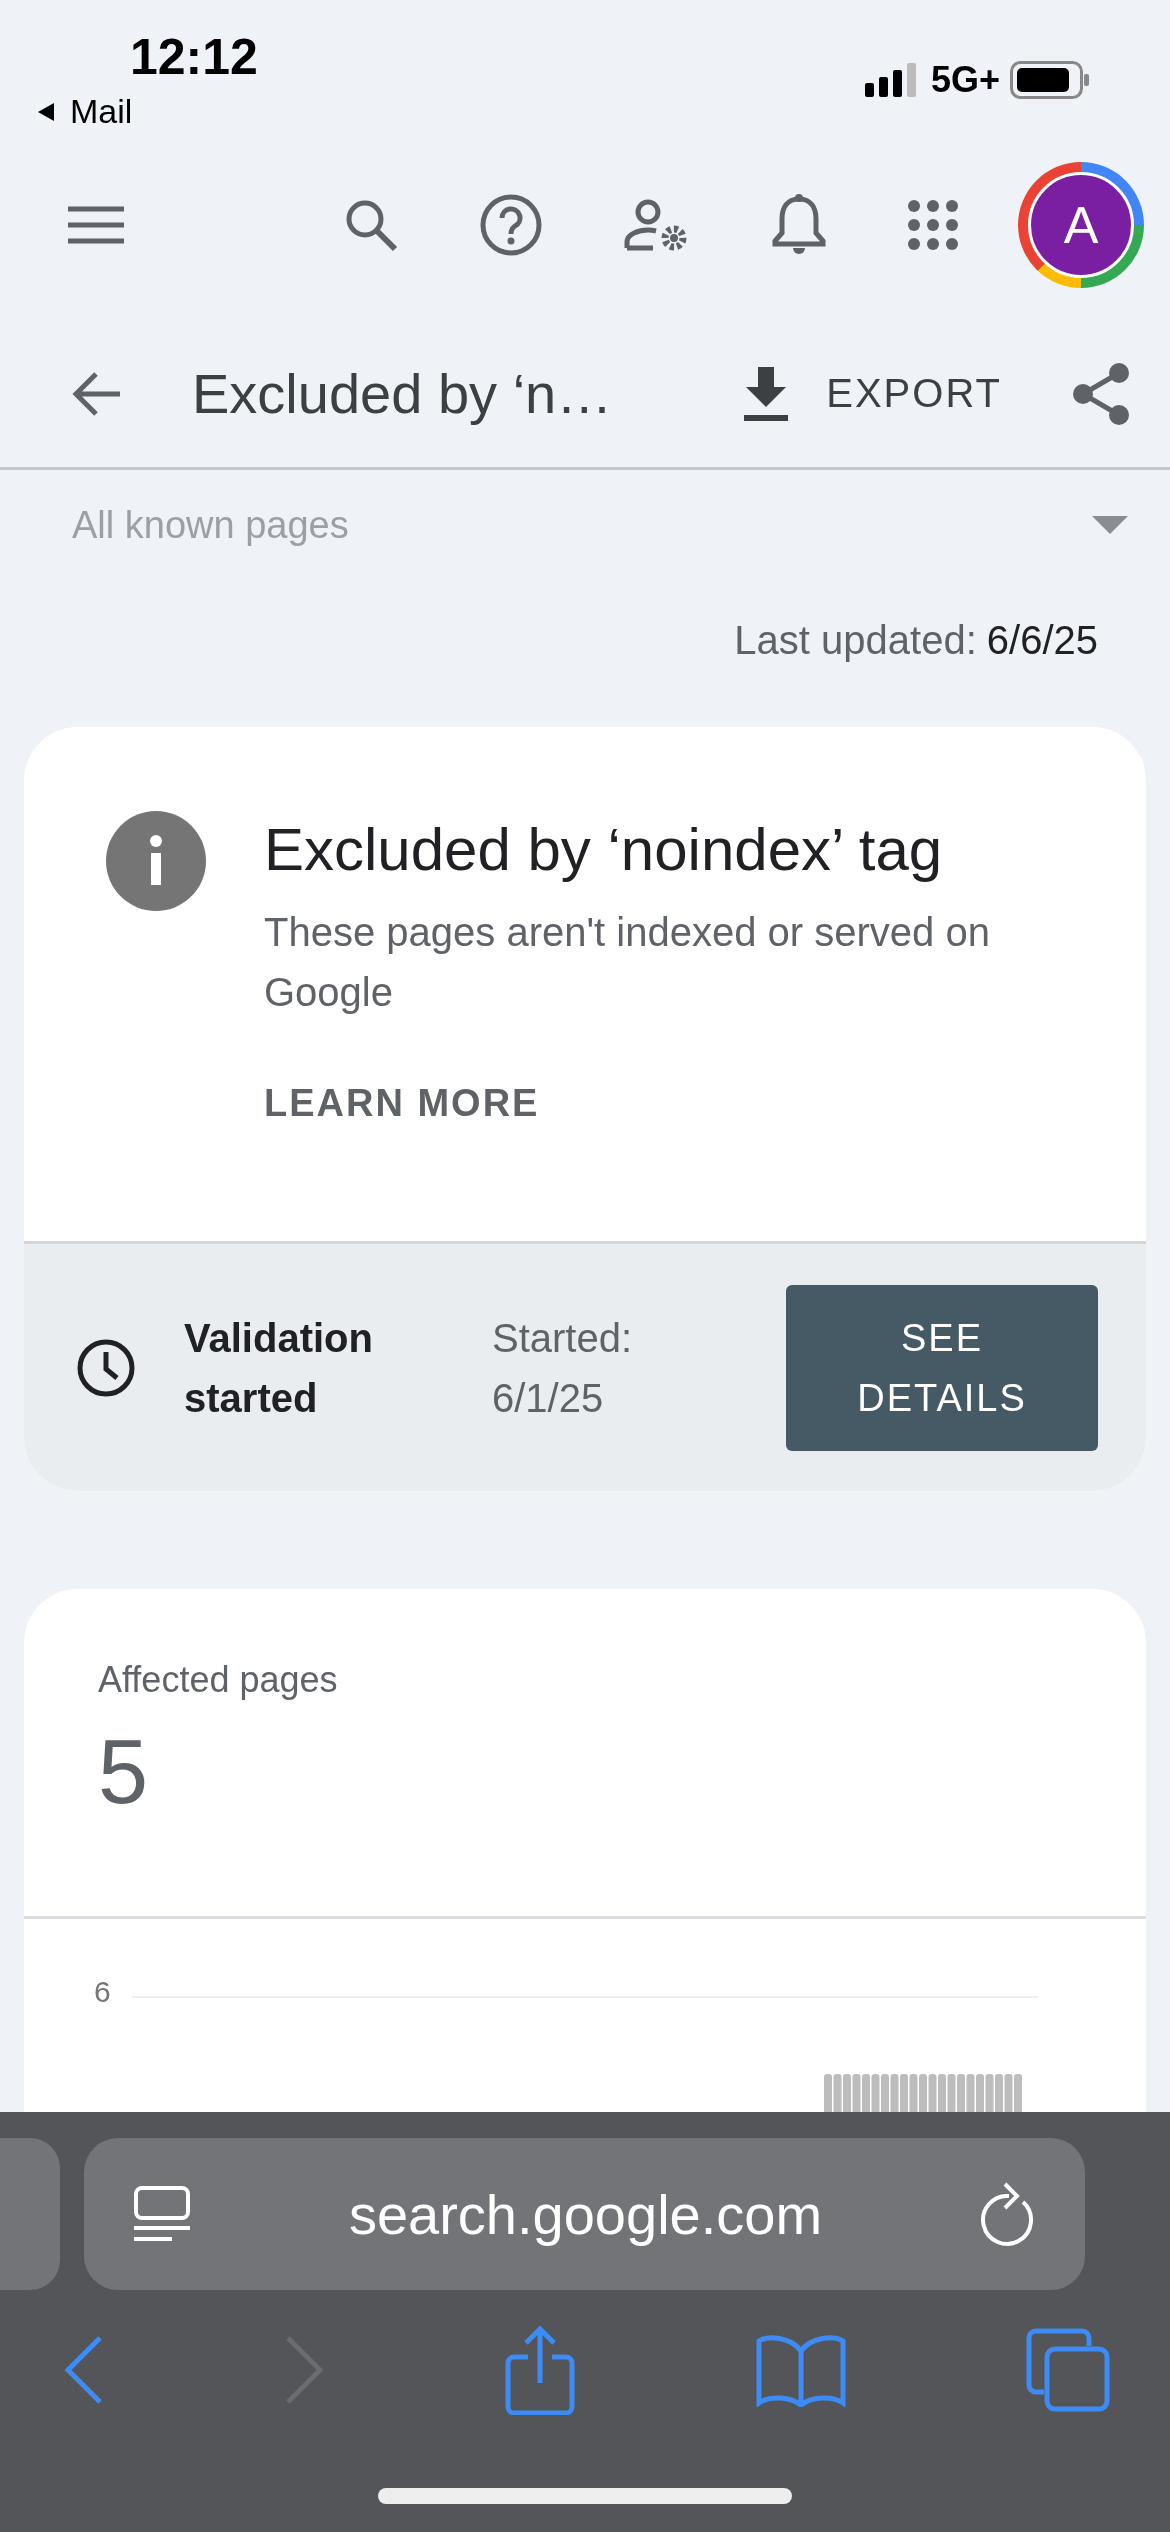 The image size is (1170, 2532). Describe the element at coordinates (46, 111) in the screenshot. I see `back-triangle-icon` at that location.